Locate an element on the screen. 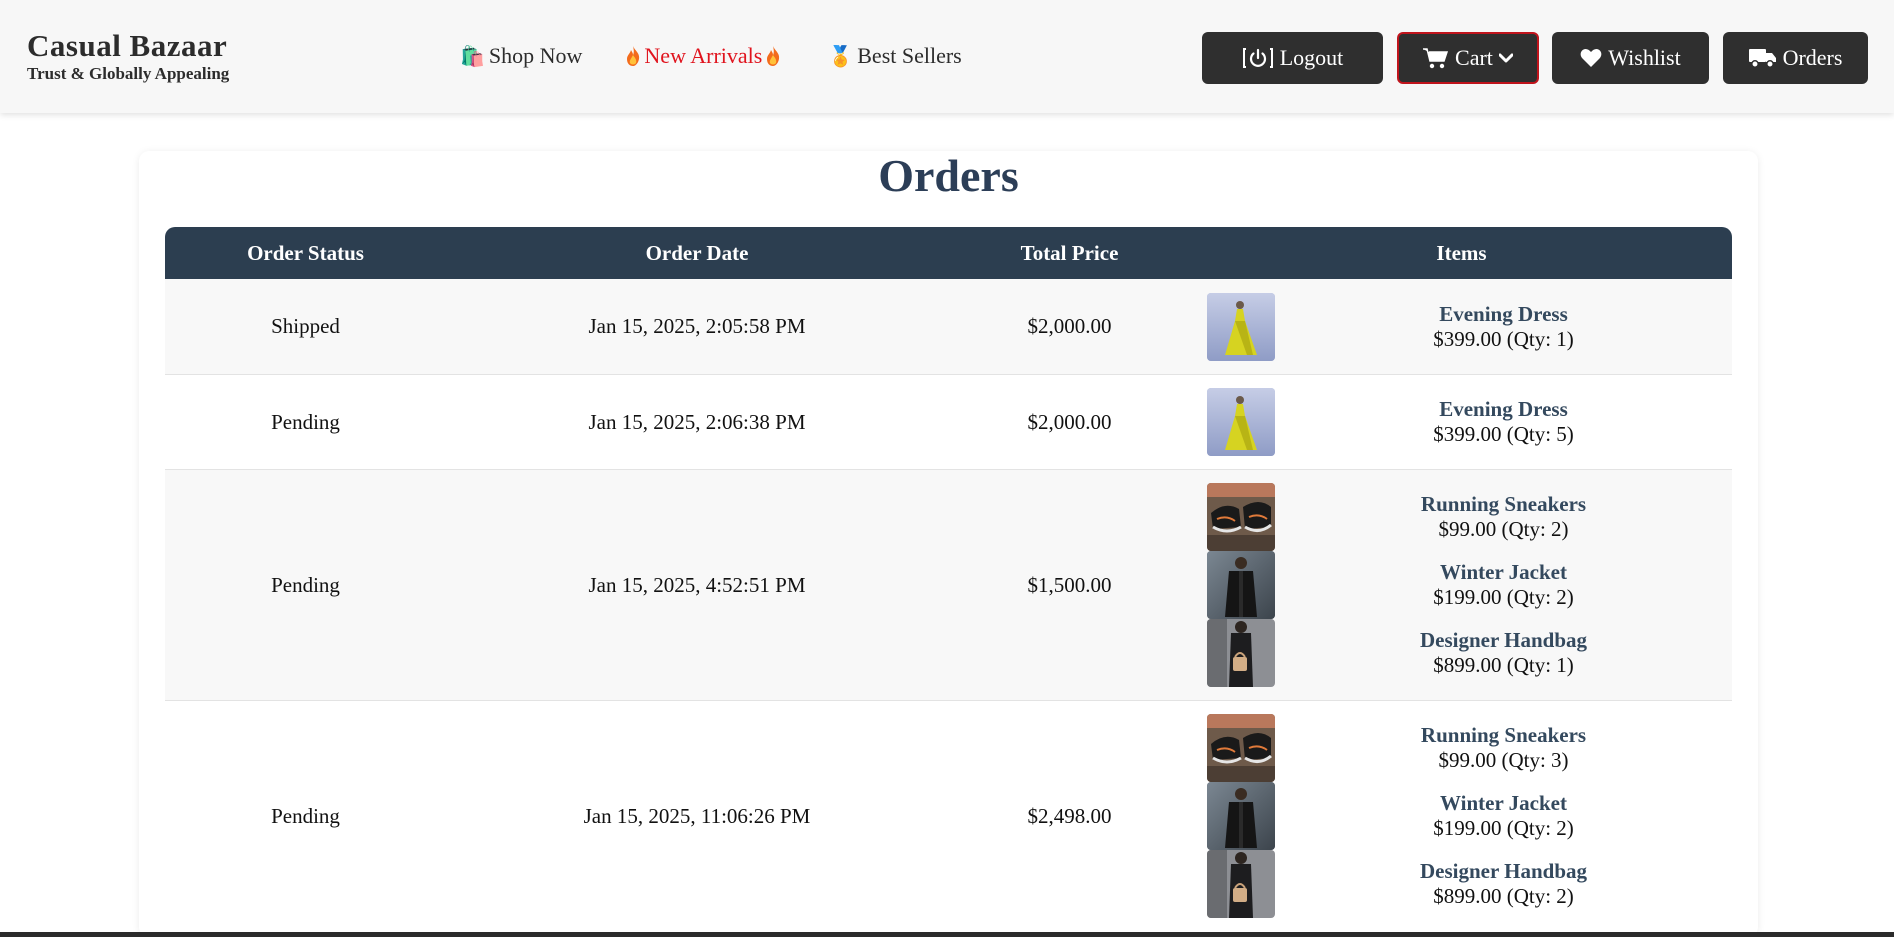 The image size is (1894, 937). main-nav: 🛍️ Shop Now New Arrivals 🏅 Best Sellers is located at coordinates (711, 56).